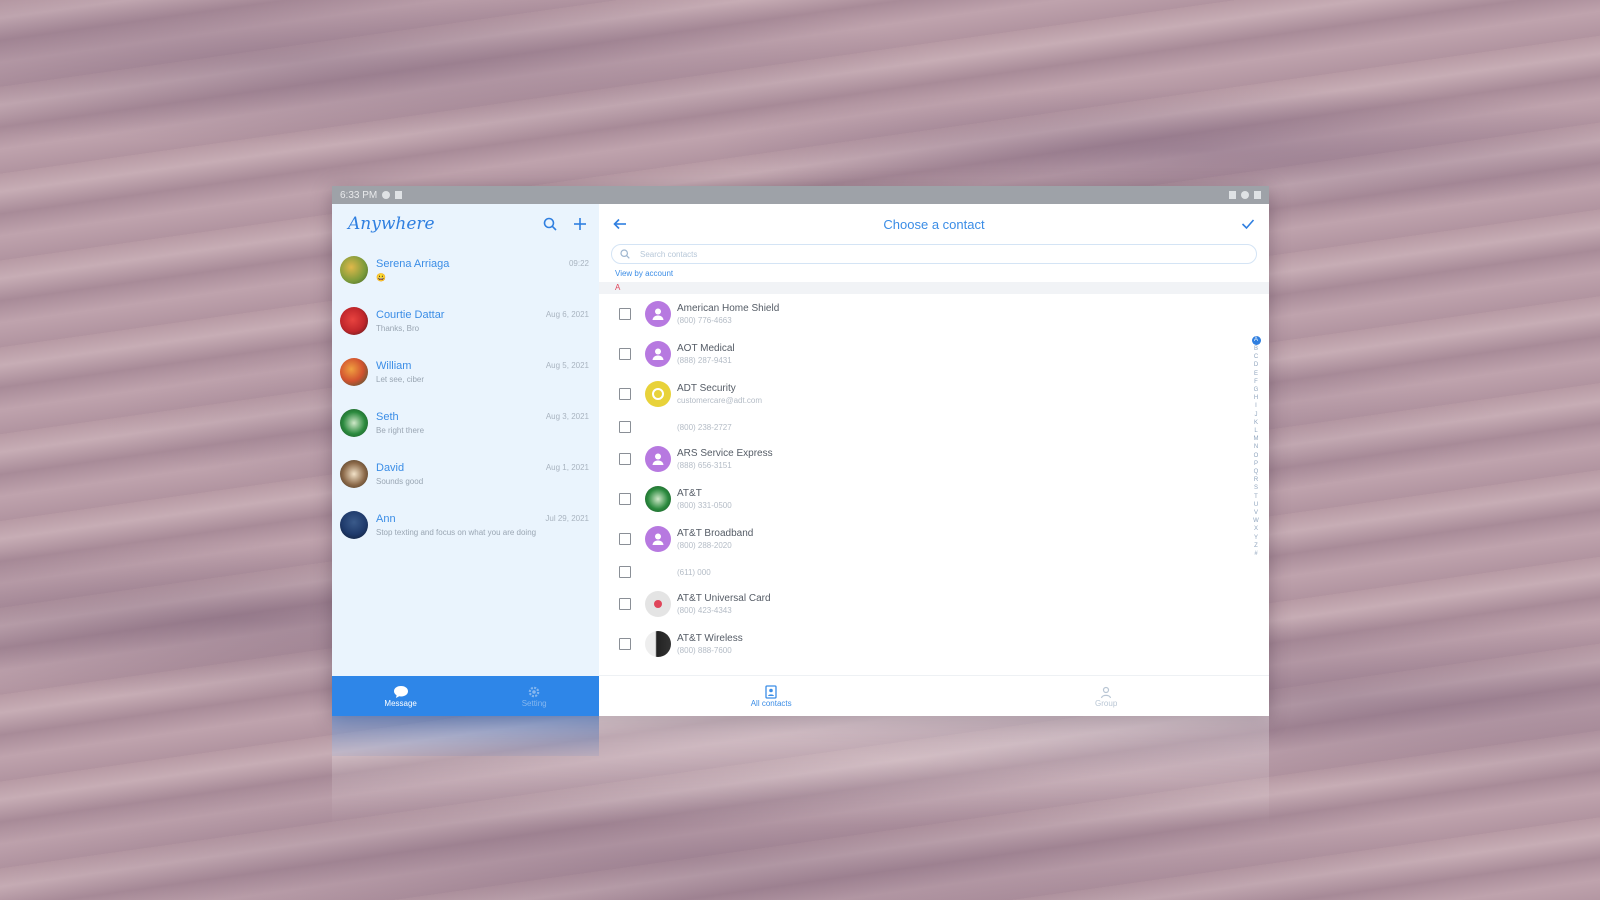 The height and width of the screenshot is (900, 1600). I want to click on alphabet-index-letter: E, so click(1256, 374).